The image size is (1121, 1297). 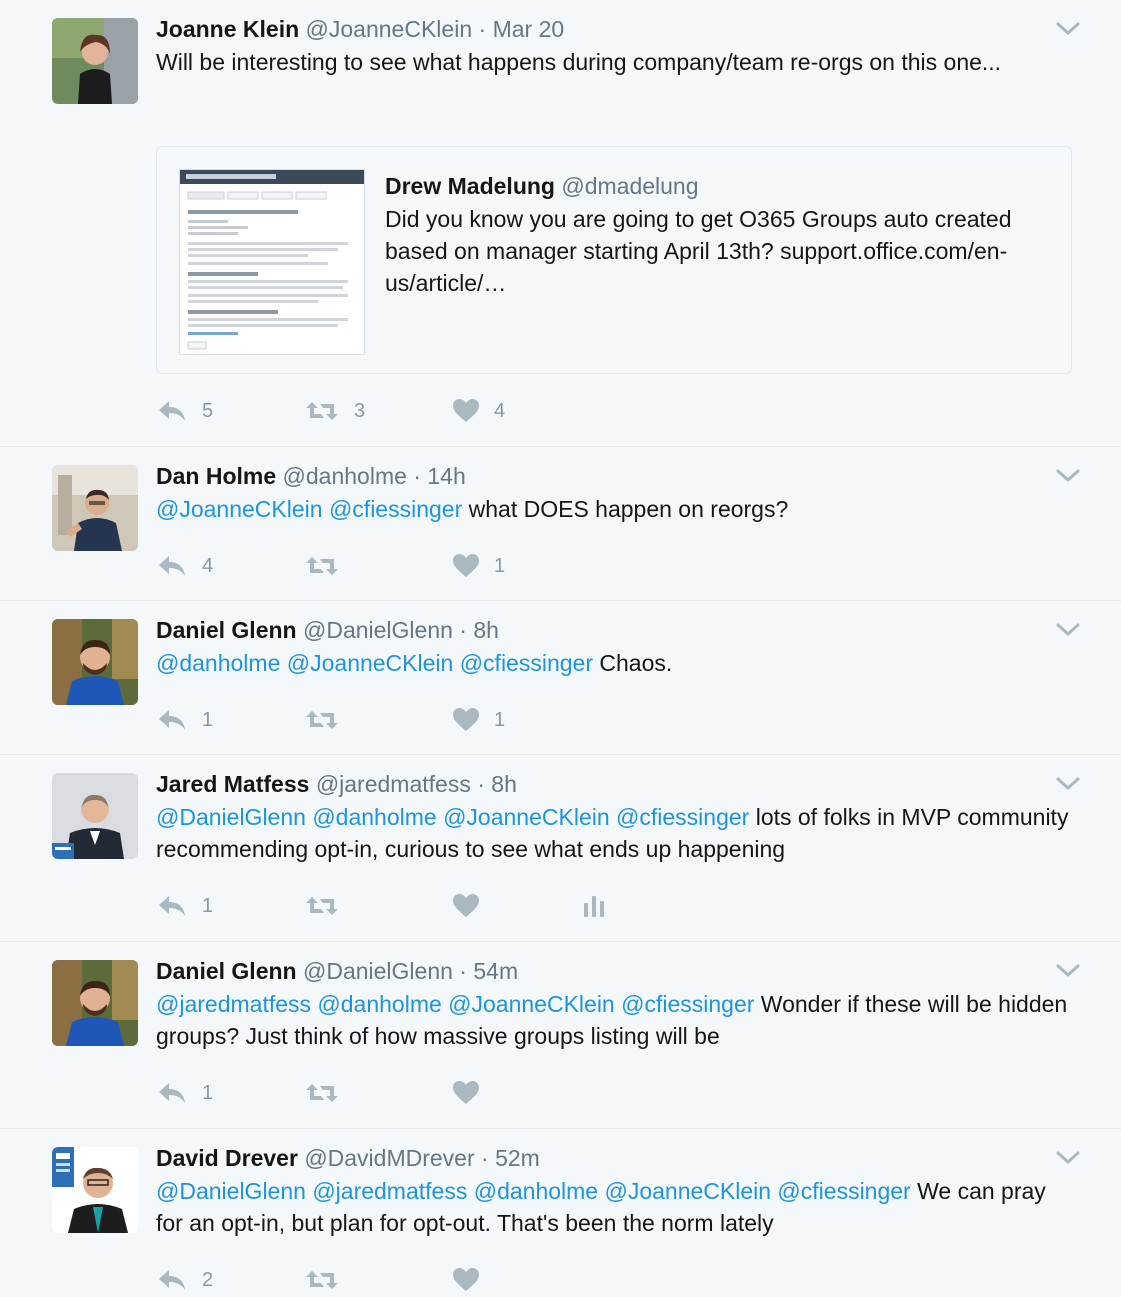 I want to click on tweet-header: Joanne Klein @JoanneCKlein · Mar 20, so click(x=614, y=29).